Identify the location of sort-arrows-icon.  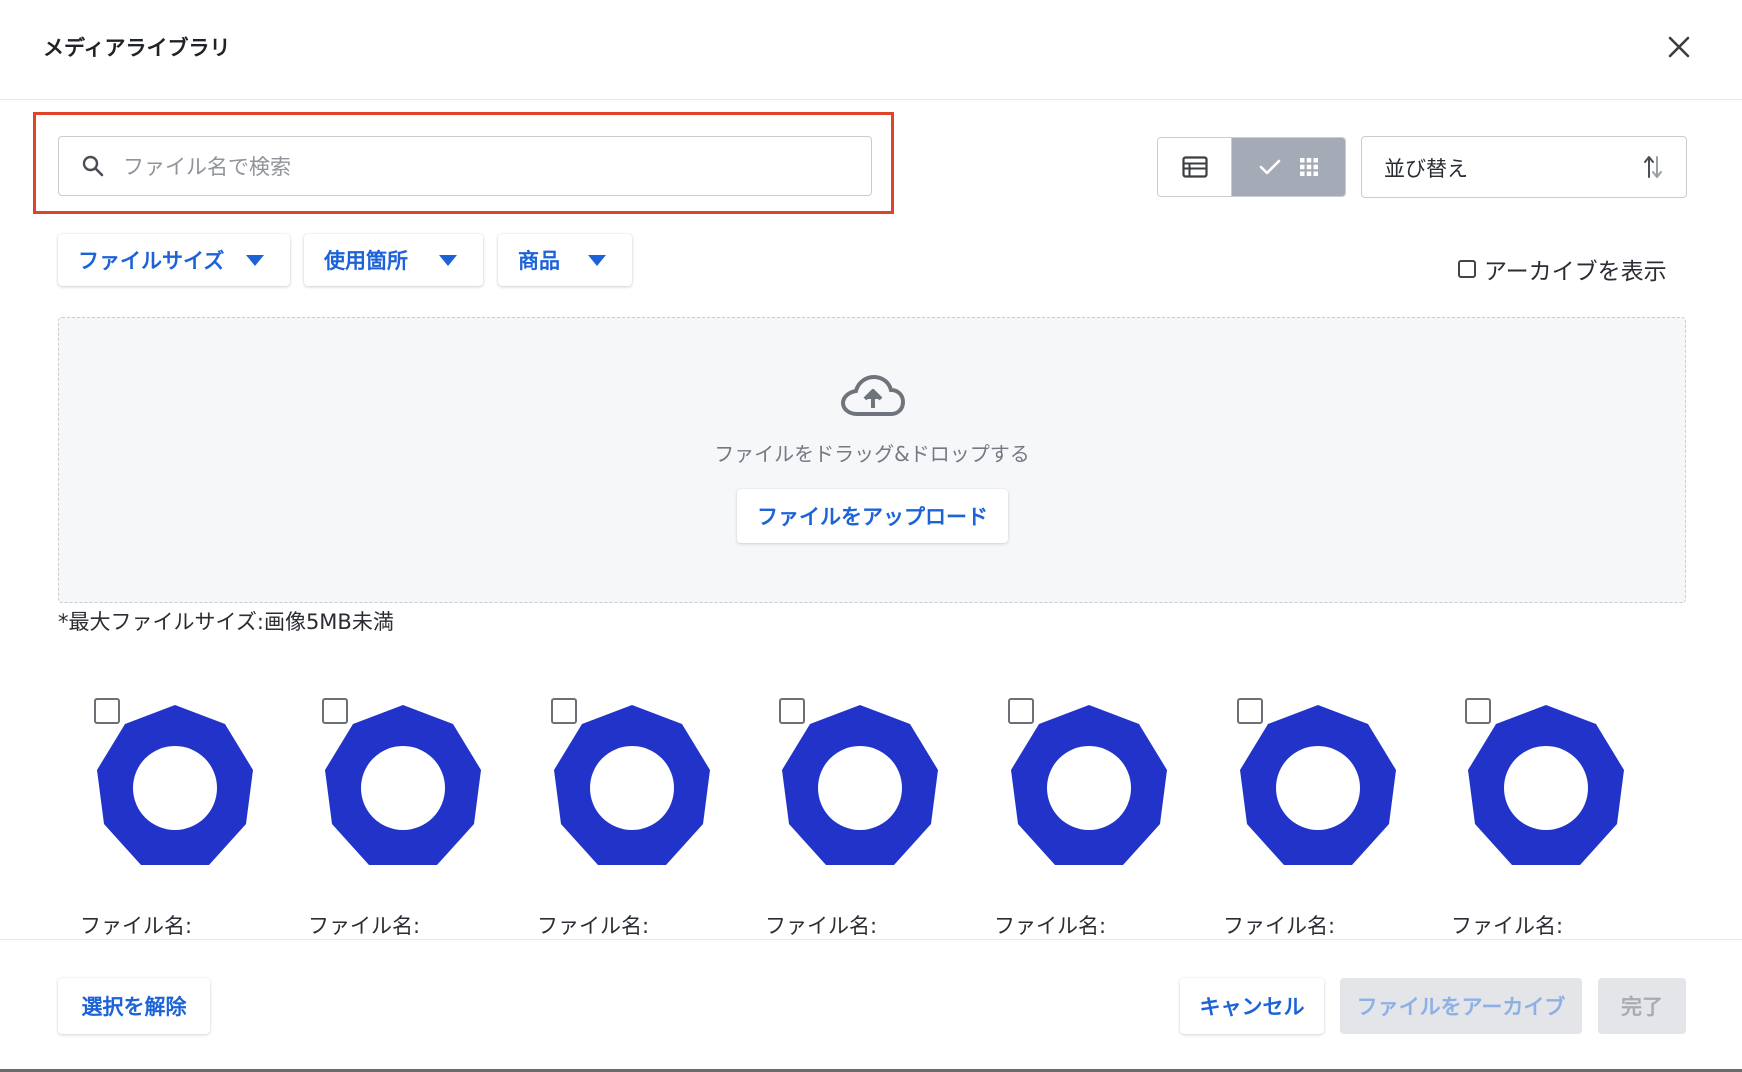
(1653, 167).